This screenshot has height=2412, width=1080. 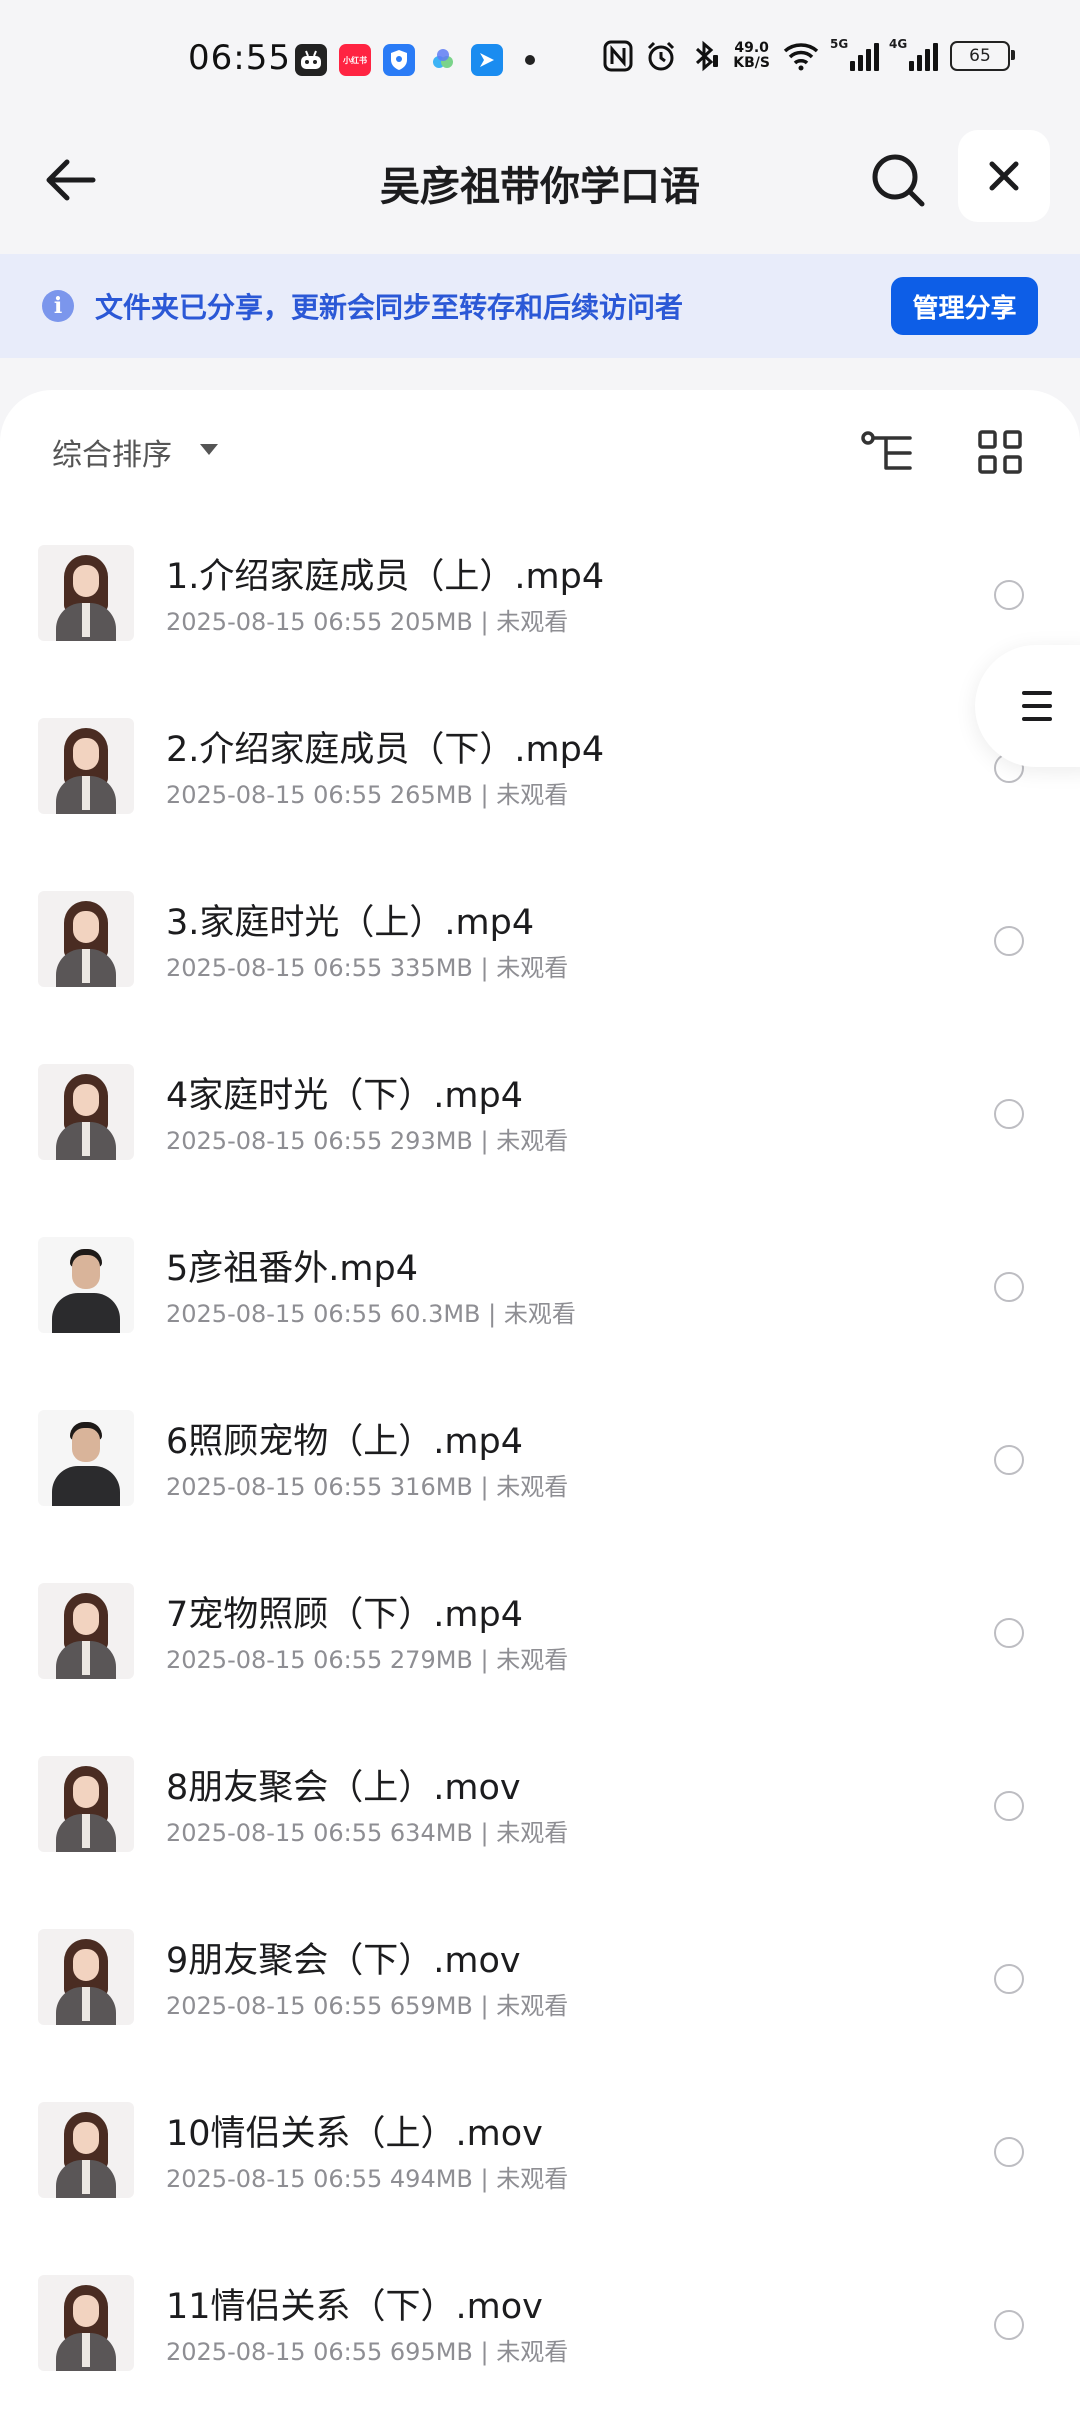 What do you see at coordinates (540, 1125) in the screenshot?
I see `file-list-item: 4家庭时光（下）.mp4 2025-08-15 06:55 293MB | 未观看` at bounding box center [540, 1125].